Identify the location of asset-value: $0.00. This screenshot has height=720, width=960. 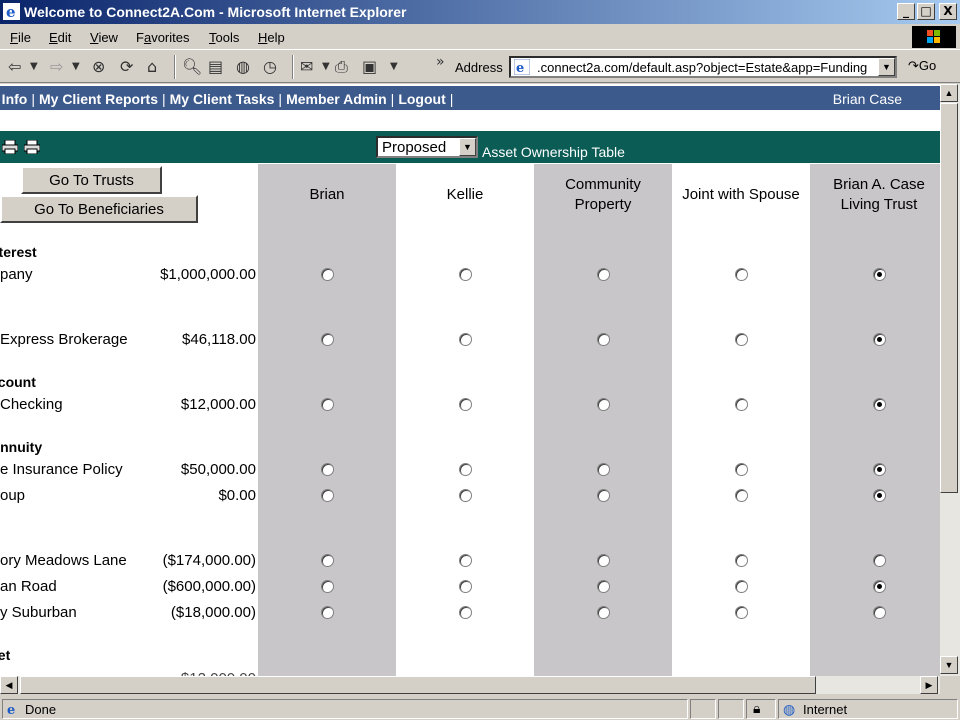
(237, 495).